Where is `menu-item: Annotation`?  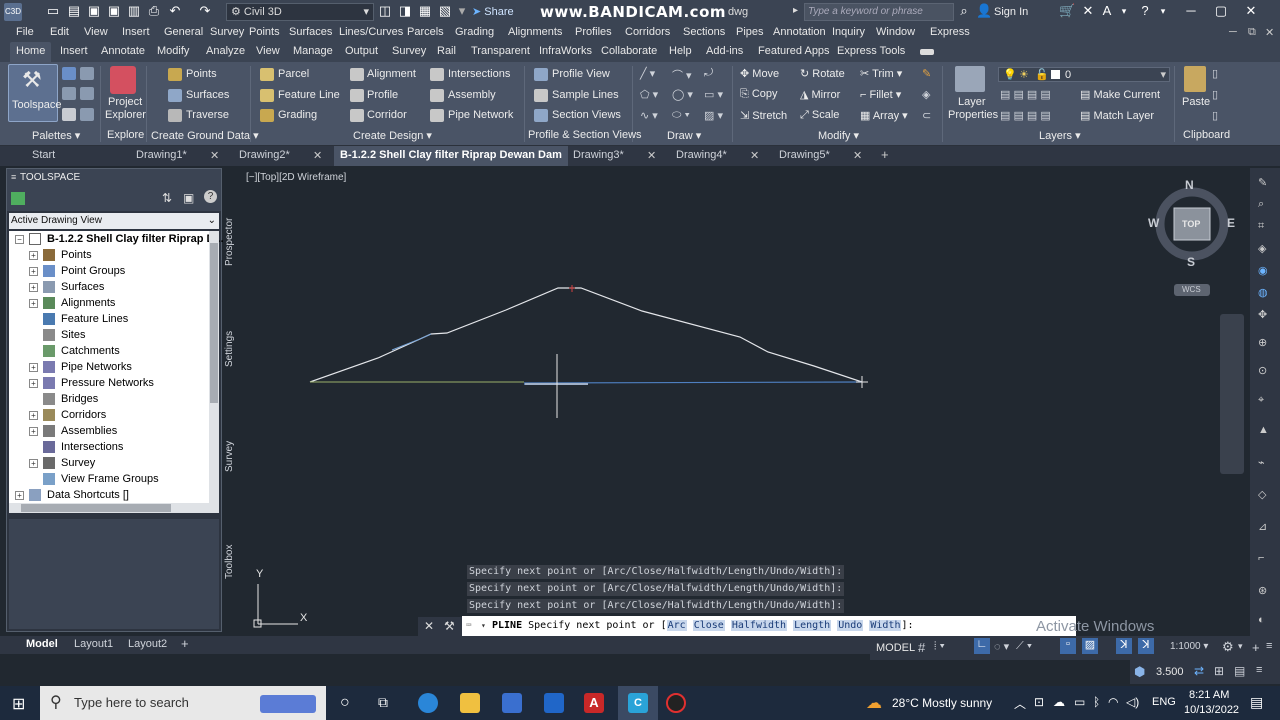 menu-item: Annotation is located at coordinates (799, 32).